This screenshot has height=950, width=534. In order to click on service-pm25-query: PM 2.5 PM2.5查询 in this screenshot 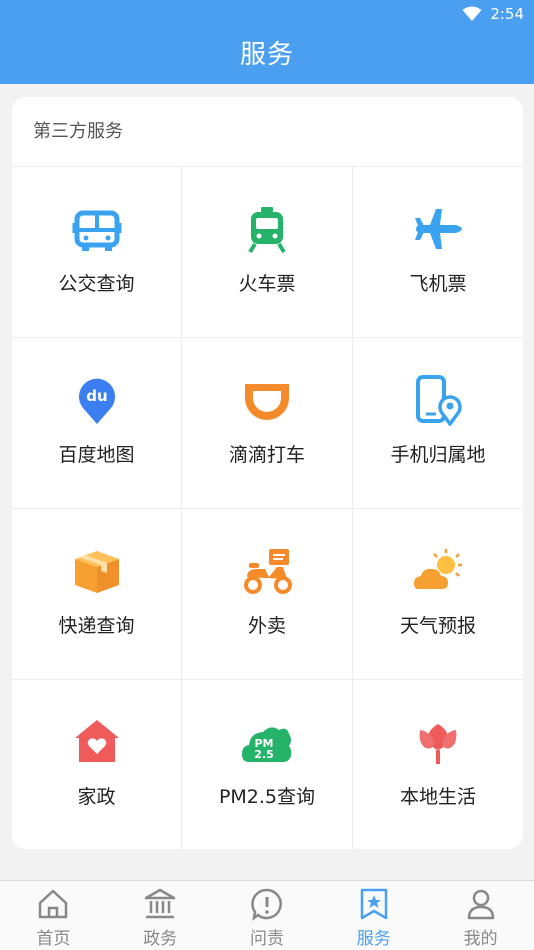, I will do `click(267, 764)`.